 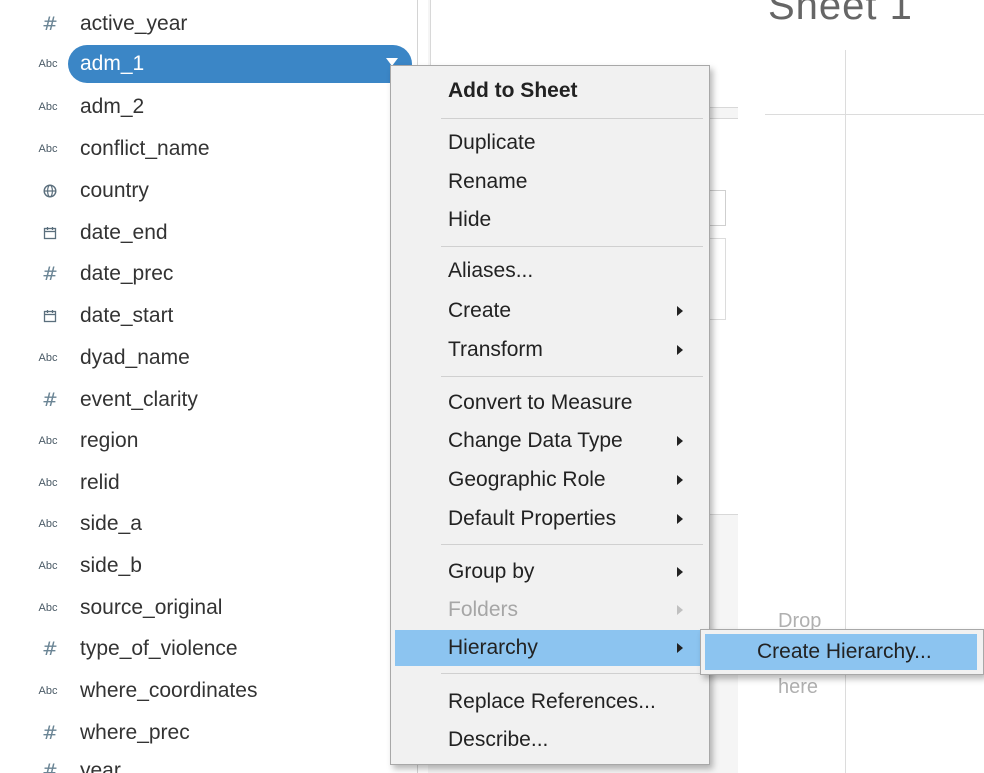 I want to click on field-name: event_clarity, so click(x=139, y=399).